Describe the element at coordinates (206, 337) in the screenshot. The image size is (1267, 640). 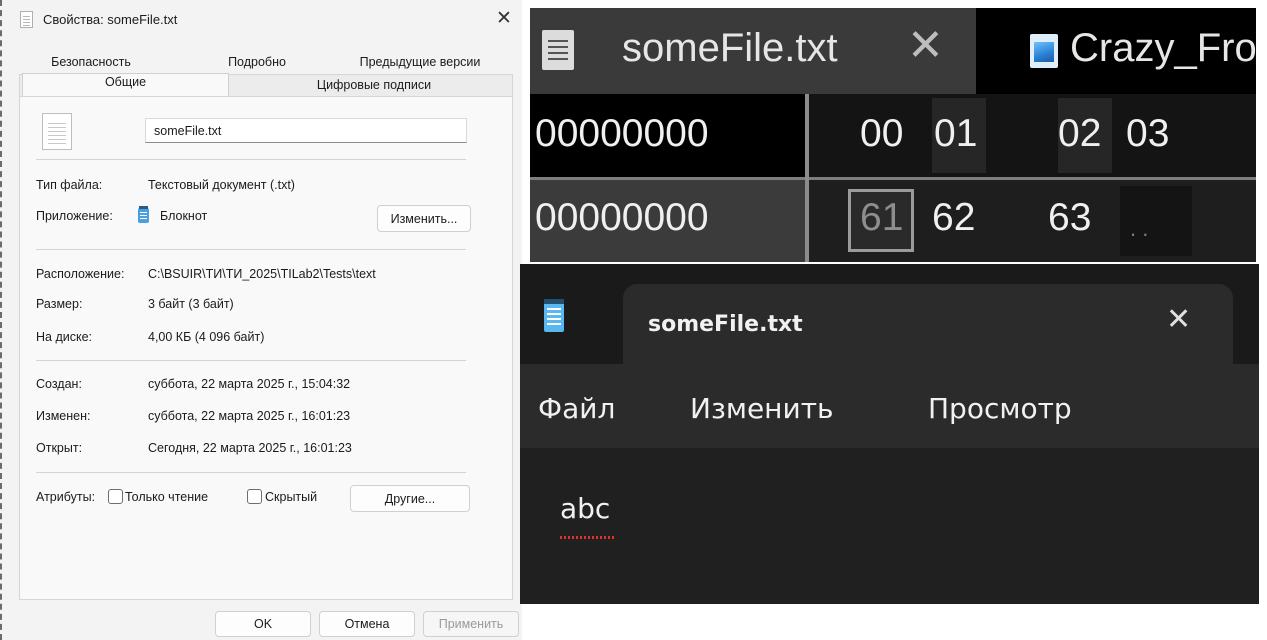
I see `disk-size-value: 4,00 КБ (4 096 байт)` at that location.